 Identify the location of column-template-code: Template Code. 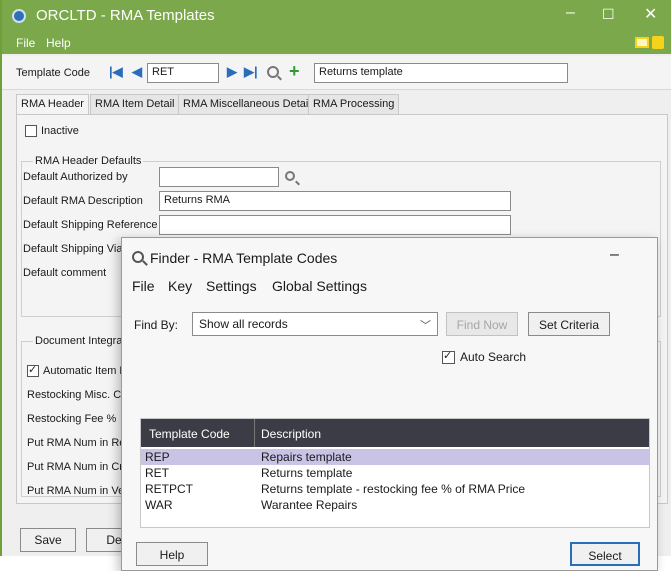
(189, 434).